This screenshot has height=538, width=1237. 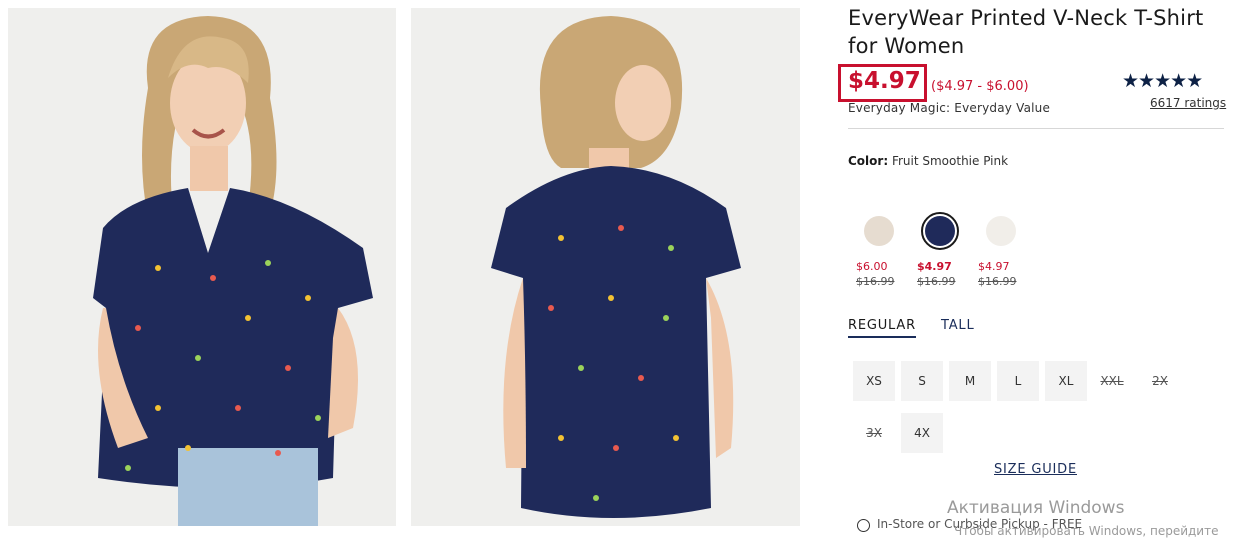 What do you see at coordinates (950, 161) in the screenshot?
I see `color-value: Fruit Smoothie Pink` at bounding box center [950, 161].